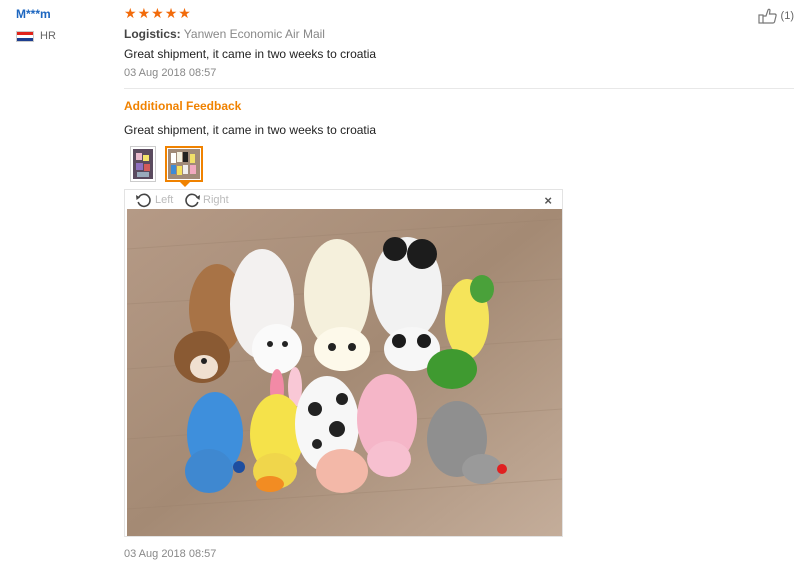  Describe the element at coordinates (787, 16) in the screenshot. I see `helpful-count: (1)` at that location.